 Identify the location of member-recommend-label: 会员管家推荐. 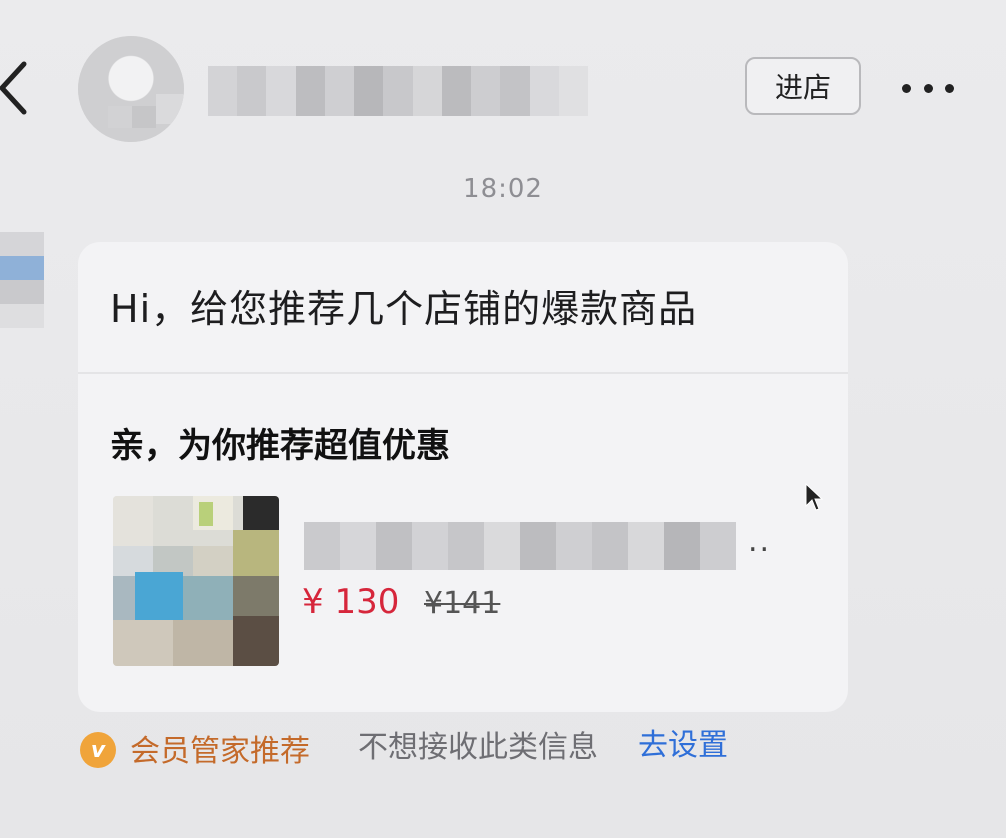
(220, 751).